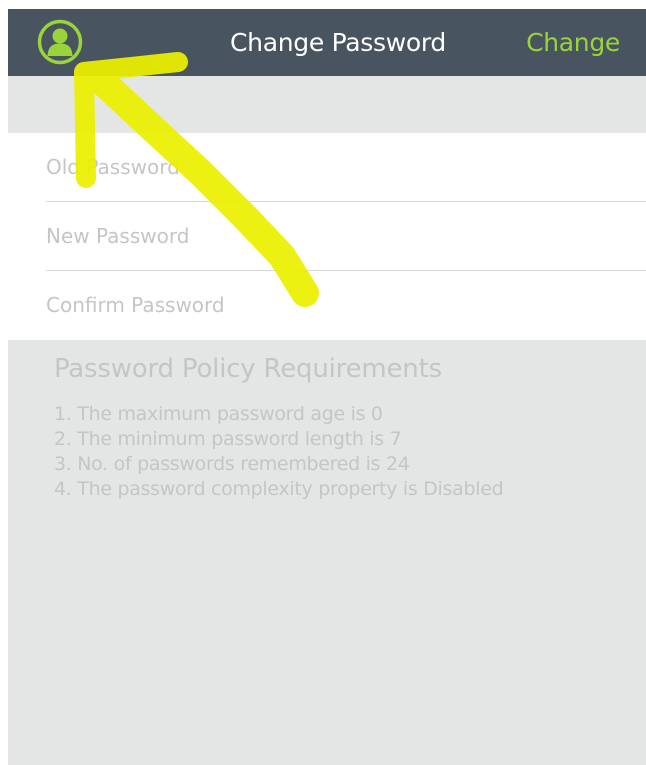 This screenshot has width=646, height=765. I want to click on new-password-field, so click(346, 236).